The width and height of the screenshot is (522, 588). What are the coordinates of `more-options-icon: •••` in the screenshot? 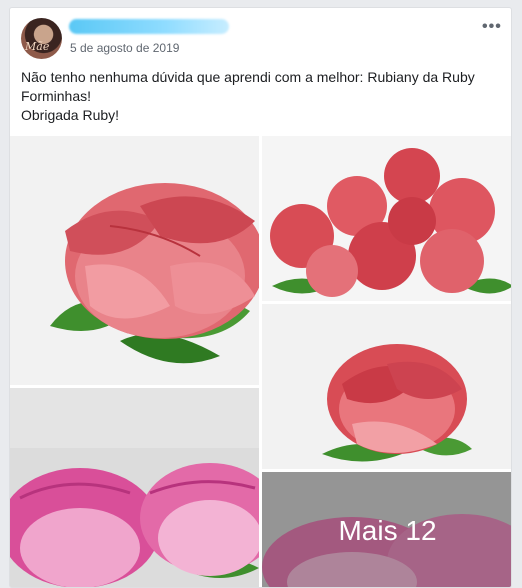 It's located at (492, 27).